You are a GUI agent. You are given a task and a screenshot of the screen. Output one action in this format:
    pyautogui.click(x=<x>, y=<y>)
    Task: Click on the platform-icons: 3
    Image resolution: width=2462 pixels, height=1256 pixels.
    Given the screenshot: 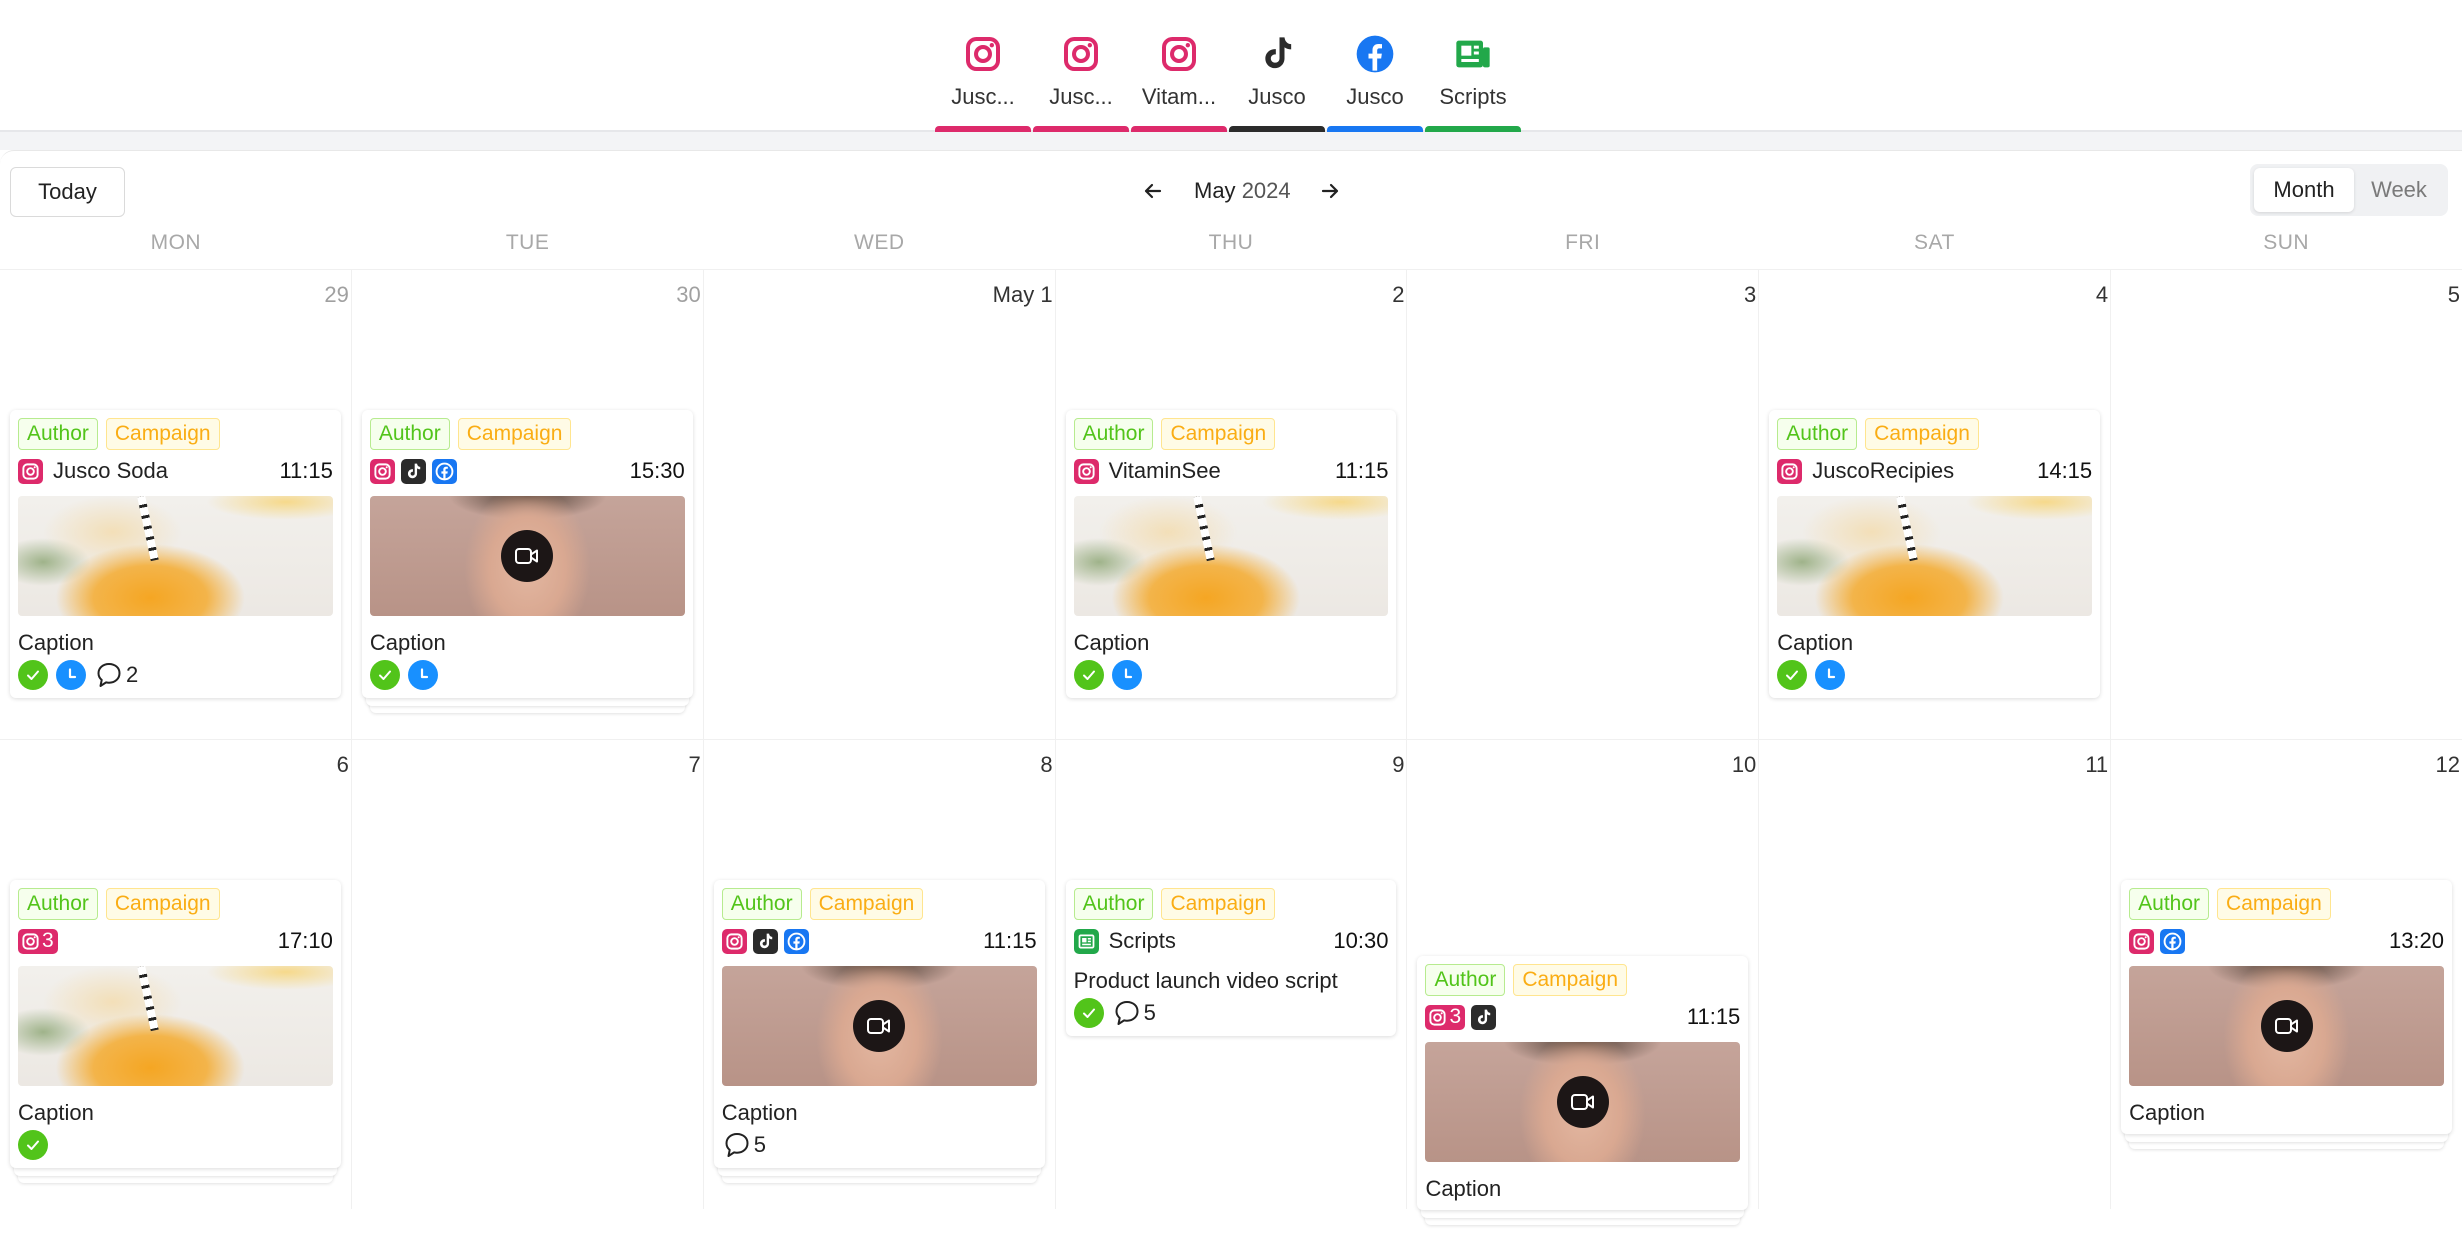 What is the action you would take?
    pyautogui.click(x=38, y=941)
    